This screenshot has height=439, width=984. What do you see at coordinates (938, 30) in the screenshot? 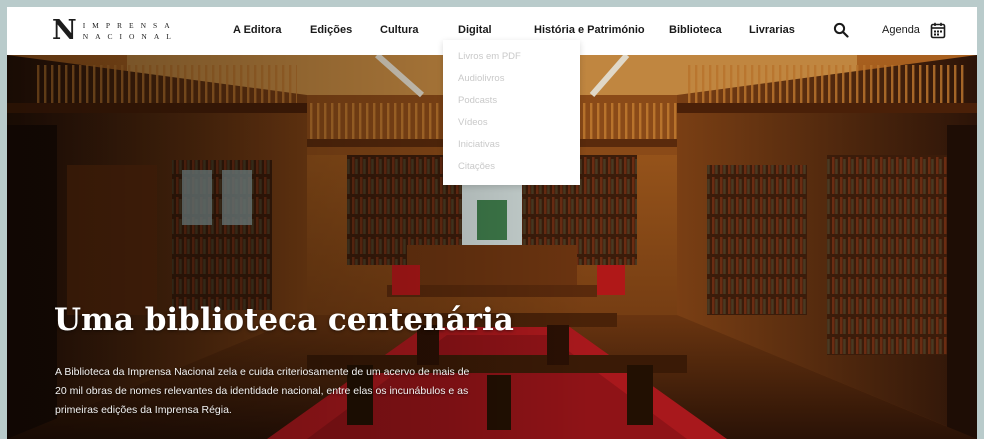
I see `calendar-icon` at bounding box center [938, 30].